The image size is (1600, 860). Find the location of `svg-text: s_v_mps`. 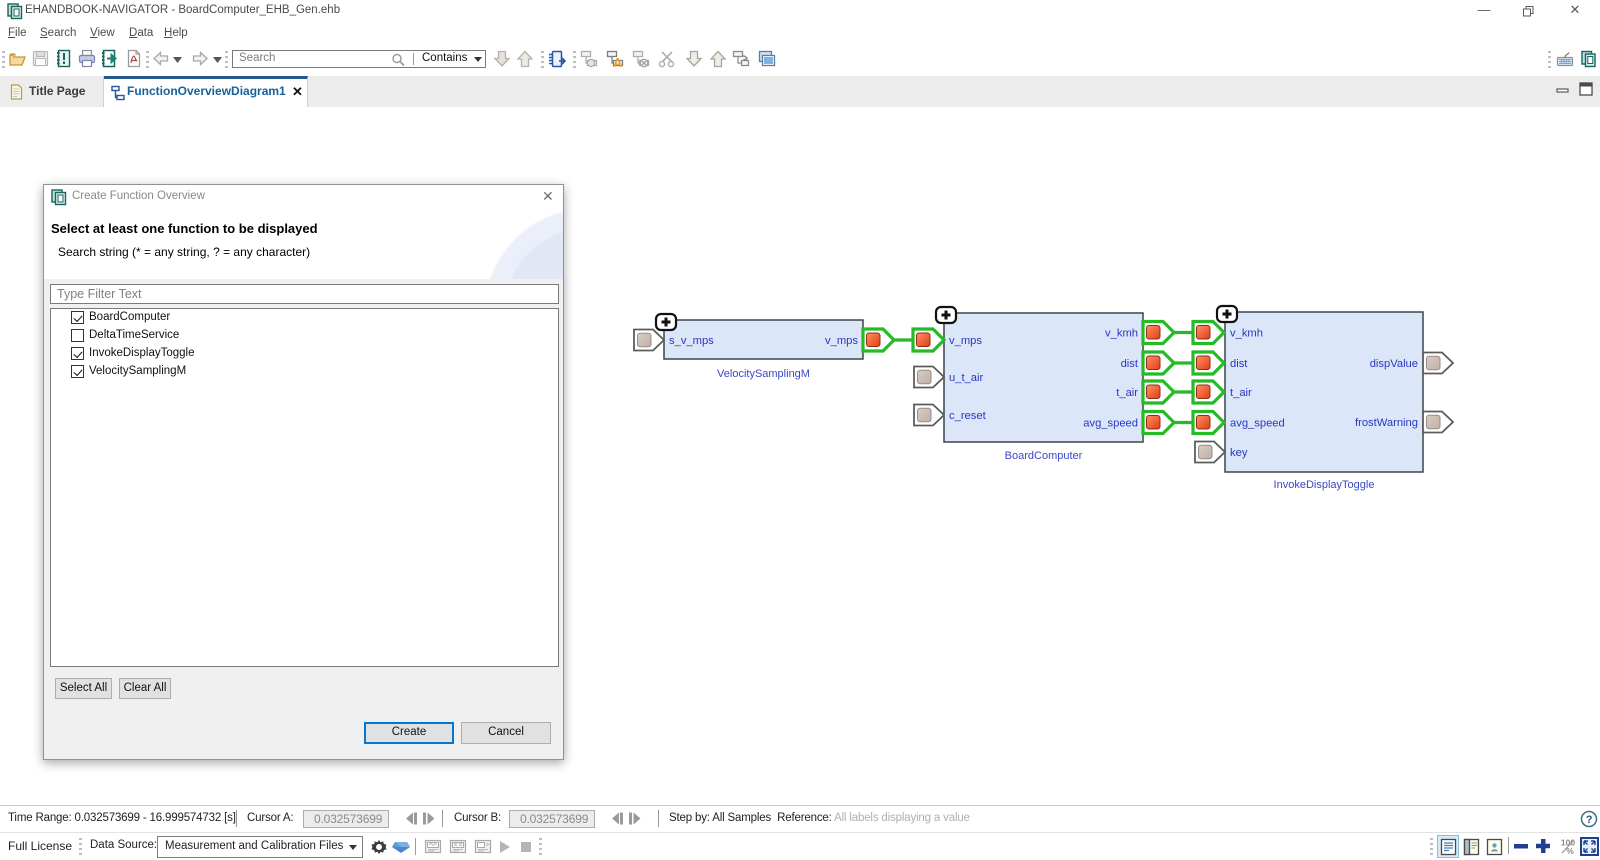

svg-text: s_v_mps is located at coordinates (691, 341).